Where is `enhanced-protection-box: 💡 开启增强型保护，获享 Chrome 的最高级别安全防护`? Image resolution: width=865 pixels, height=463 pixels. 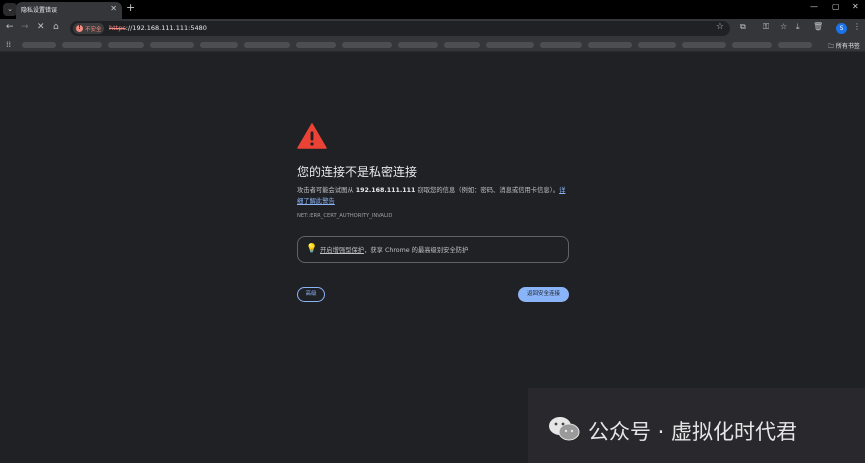 enhanced-protection-box: 💡 开启增强型保护，获享 Chrome 的最高级别安全防护 is located at coordinates (433, 249).